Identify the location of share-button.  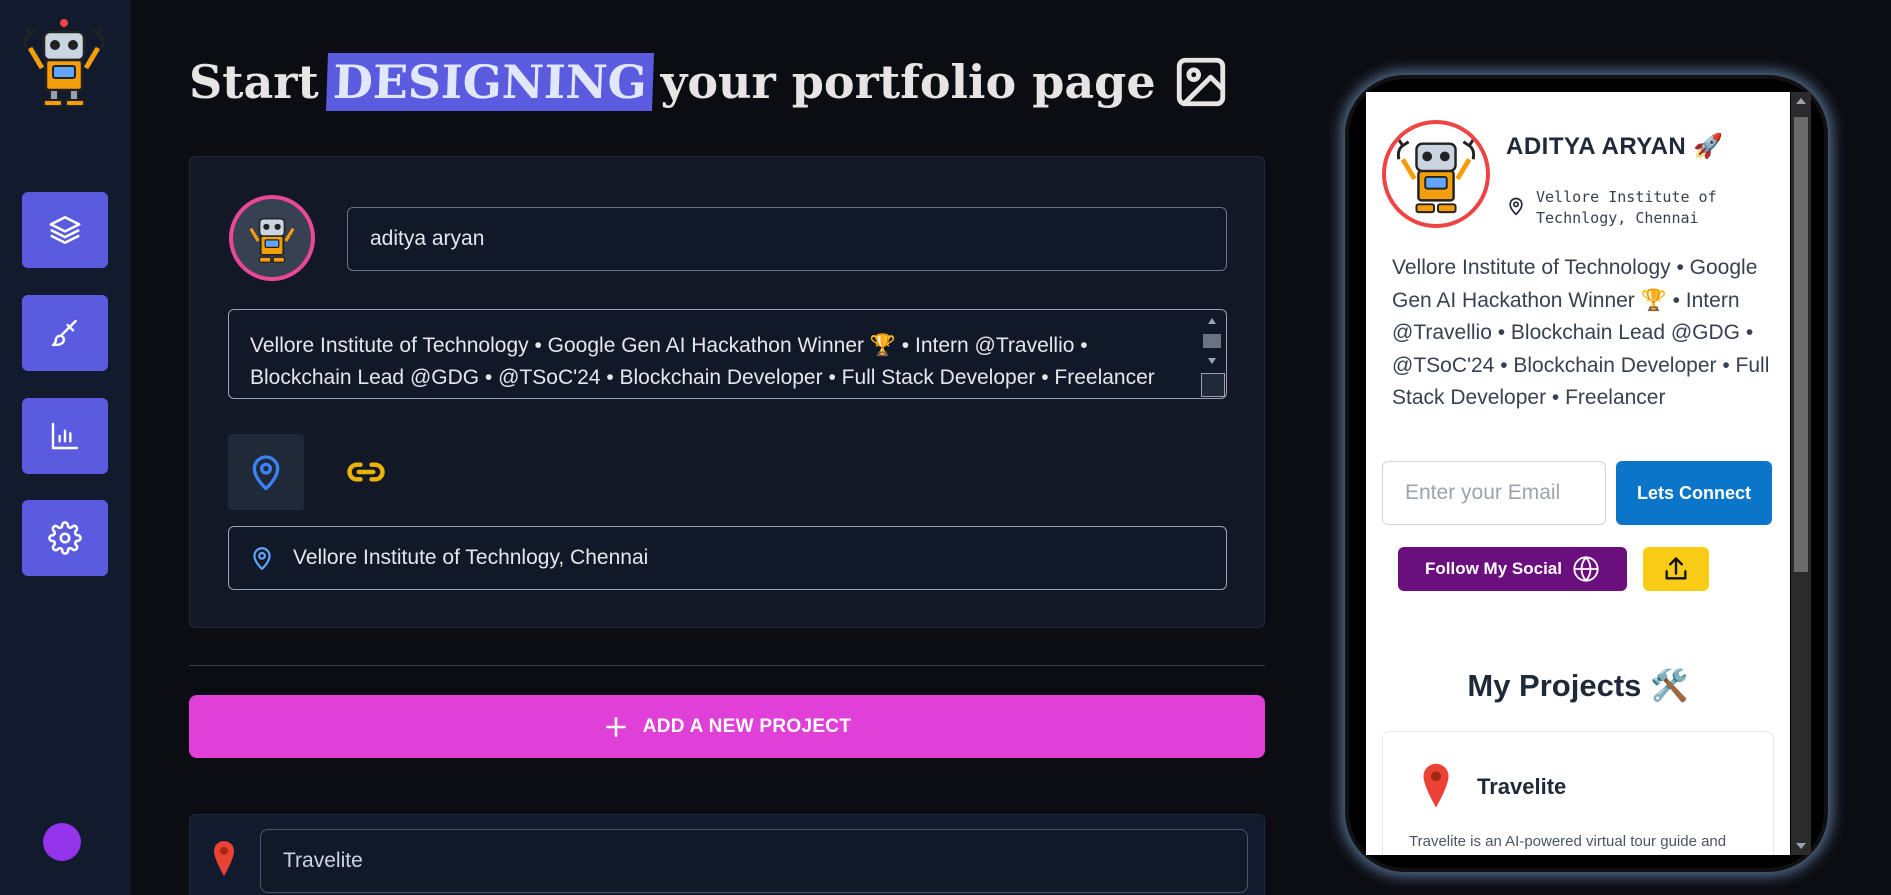
(1676, 569).